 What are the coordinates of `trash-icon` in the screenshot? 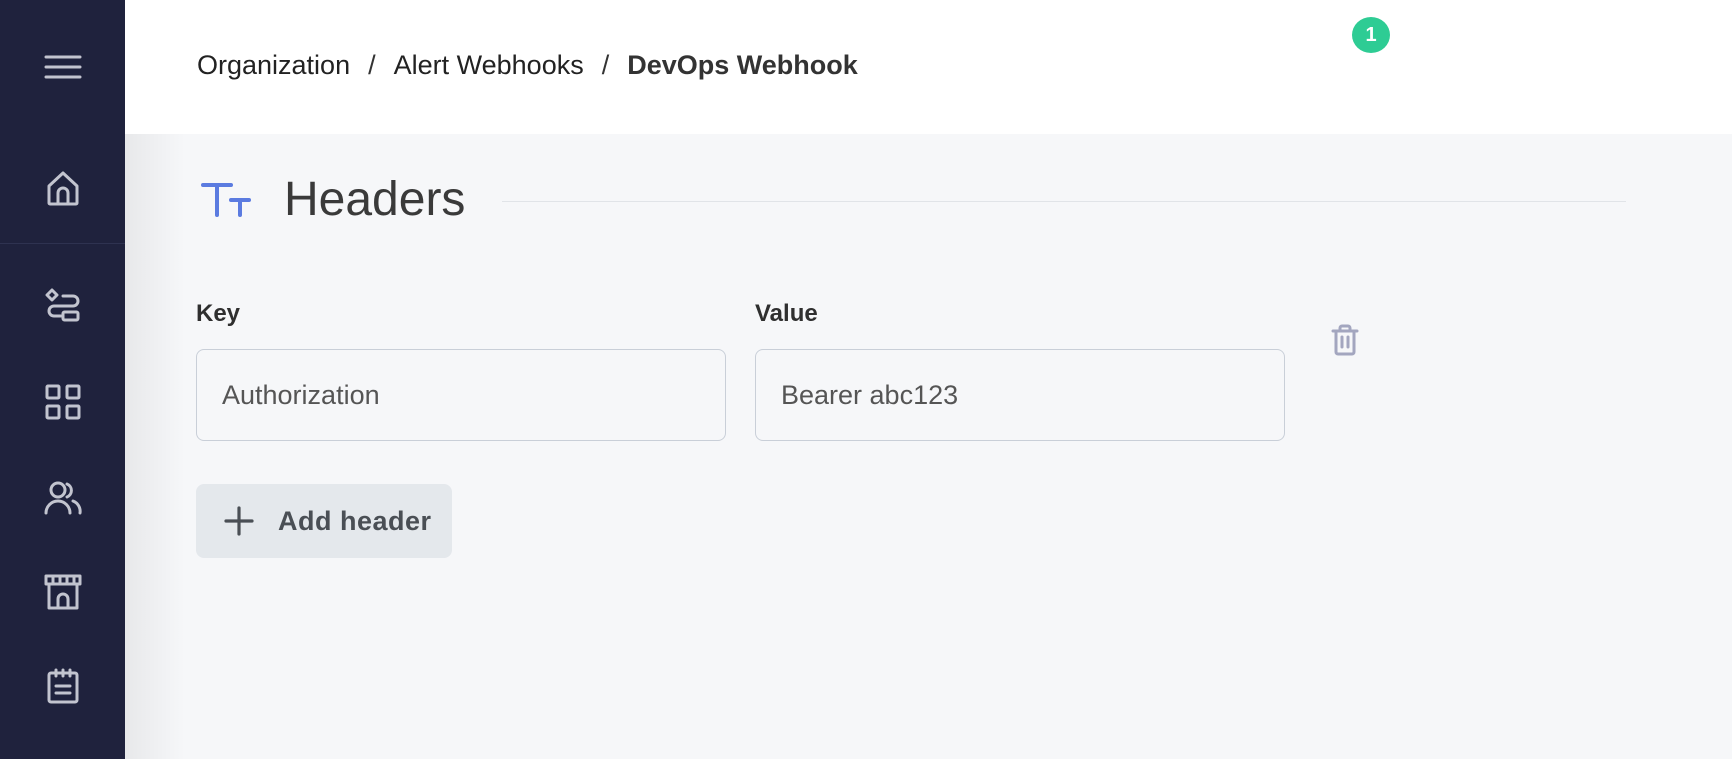 It's located at (1345, 342).